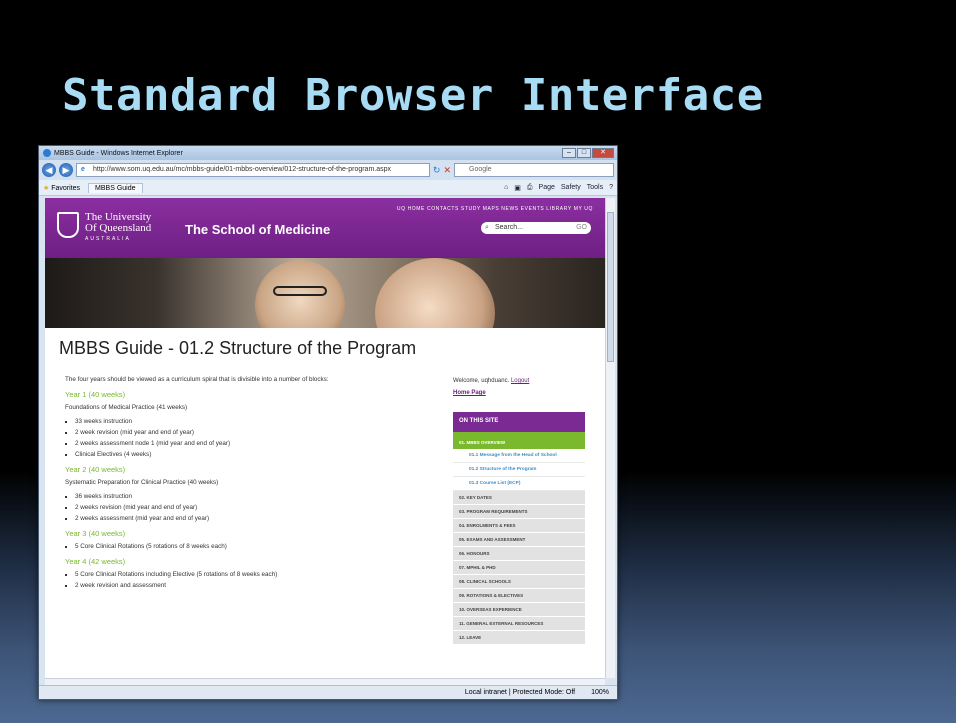 The image size is (956, 723). What do you see at coordinates (519, 638) in the screenshot?
I see `site-nav-item: 12. LEAVE` at bounding box center [519, 638].